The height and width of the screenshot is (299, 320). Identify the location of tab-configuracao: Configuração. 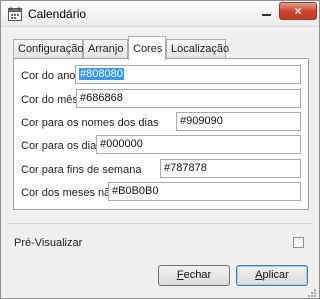
(48, 49).